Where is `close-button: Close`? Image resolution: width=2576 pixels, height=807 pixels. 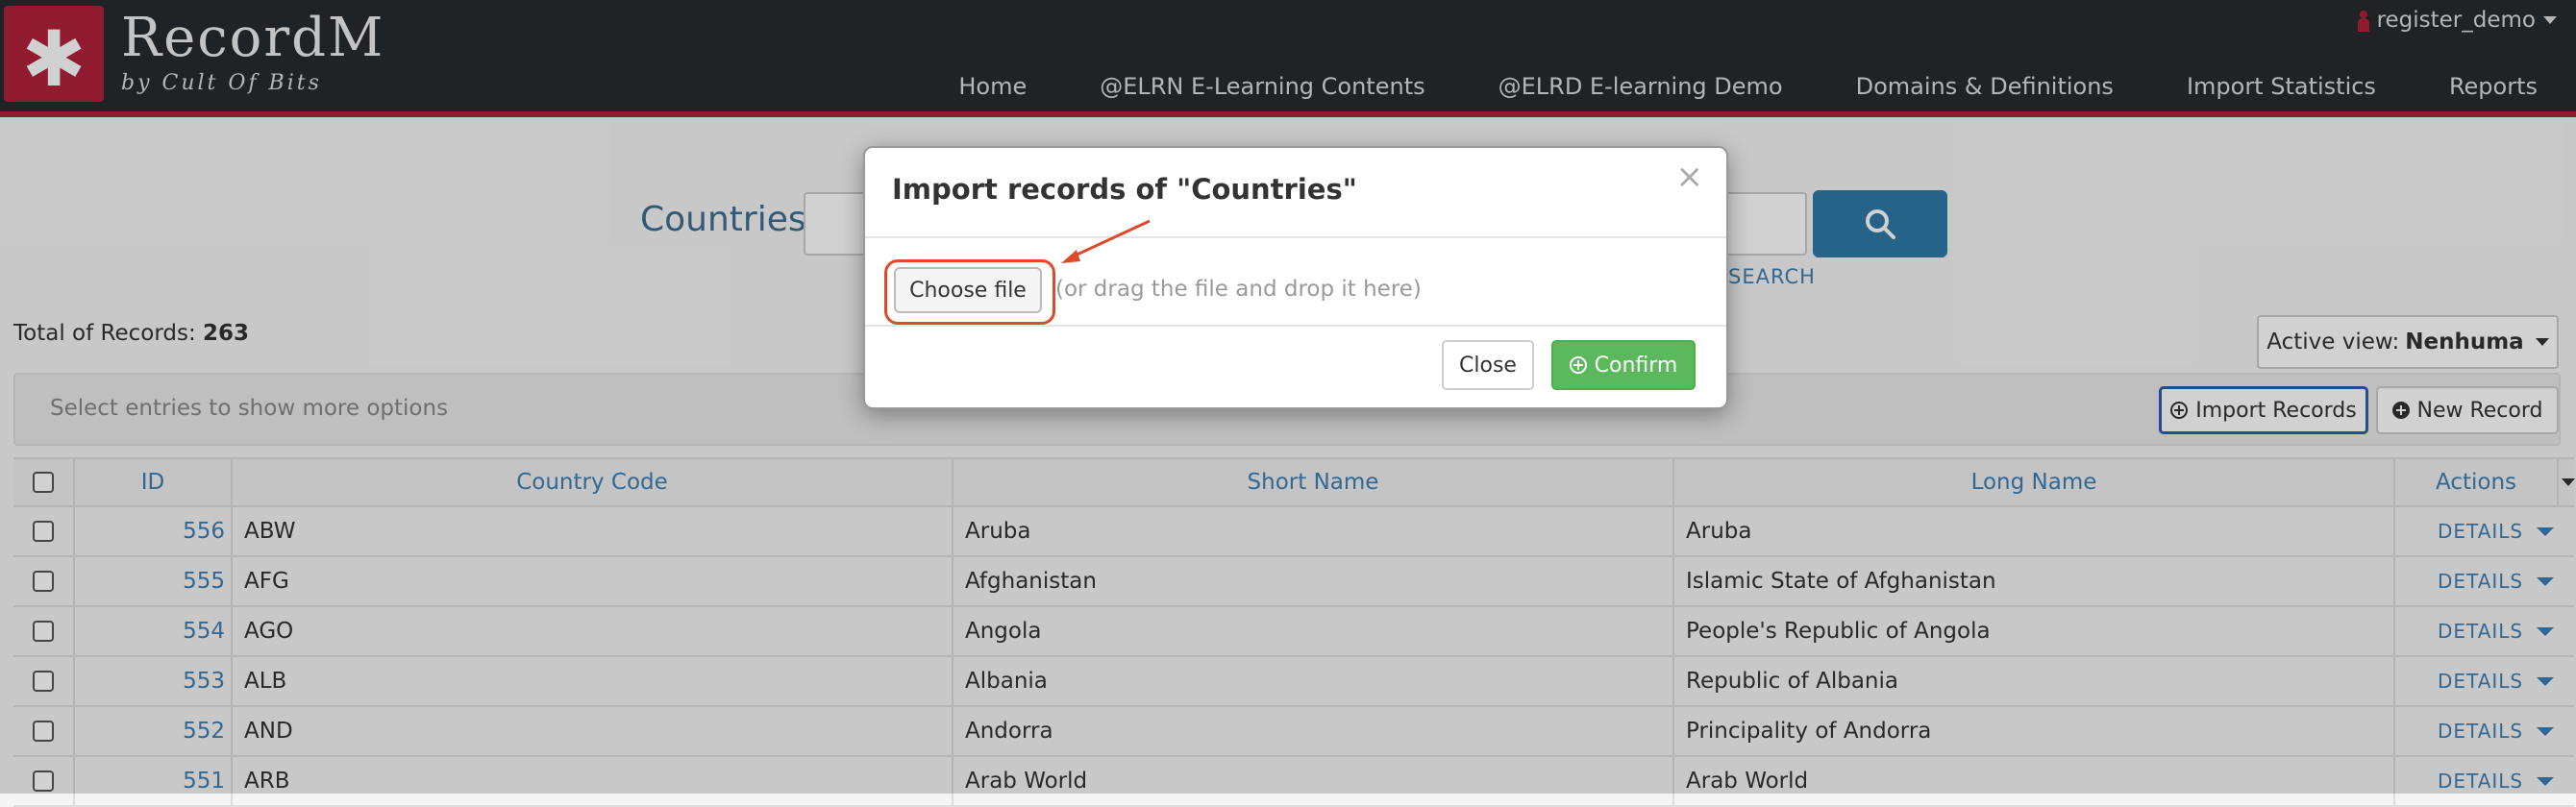
close-button: Close is located at coordinates (1488, 365).